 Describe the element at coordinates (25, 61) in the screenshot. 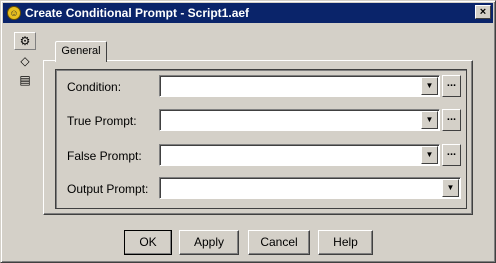

I see `tag-icon: ◇` at that location.